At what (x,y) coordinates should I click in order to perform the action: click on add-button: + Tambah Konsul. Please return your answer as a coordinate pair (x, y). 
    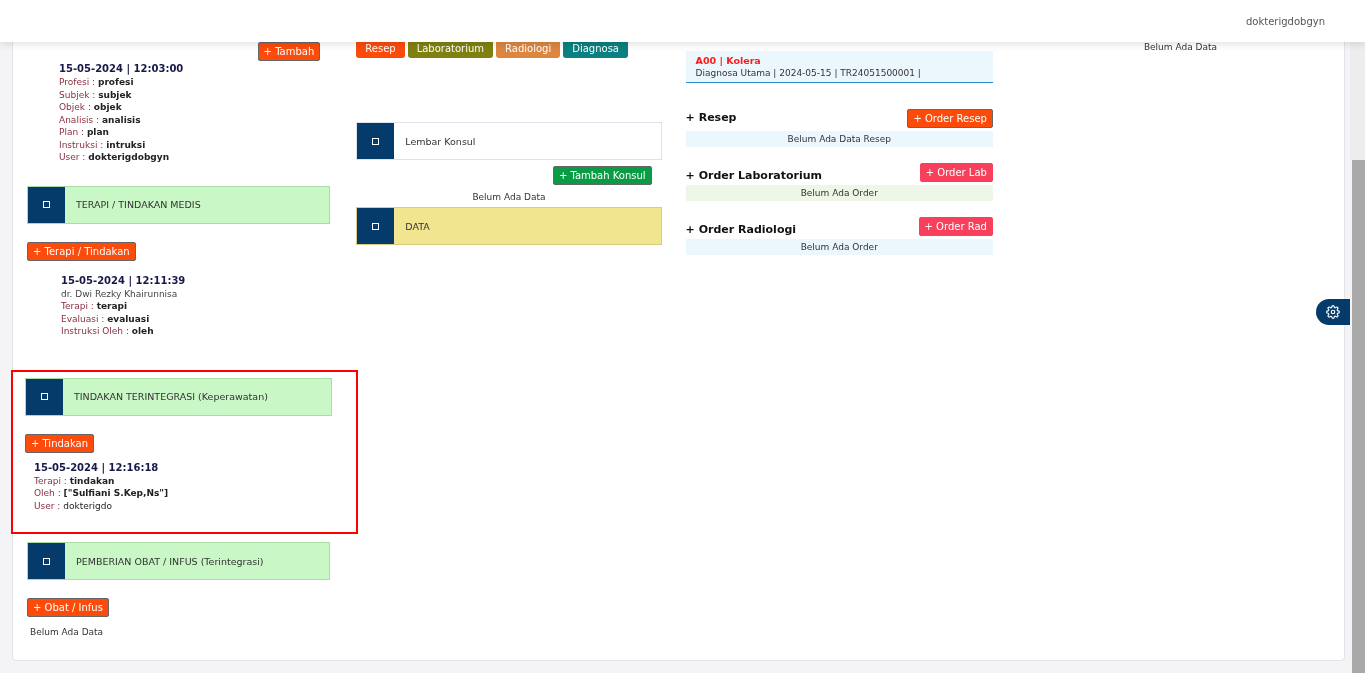
    Looking at the image, I should click on (602, 175).